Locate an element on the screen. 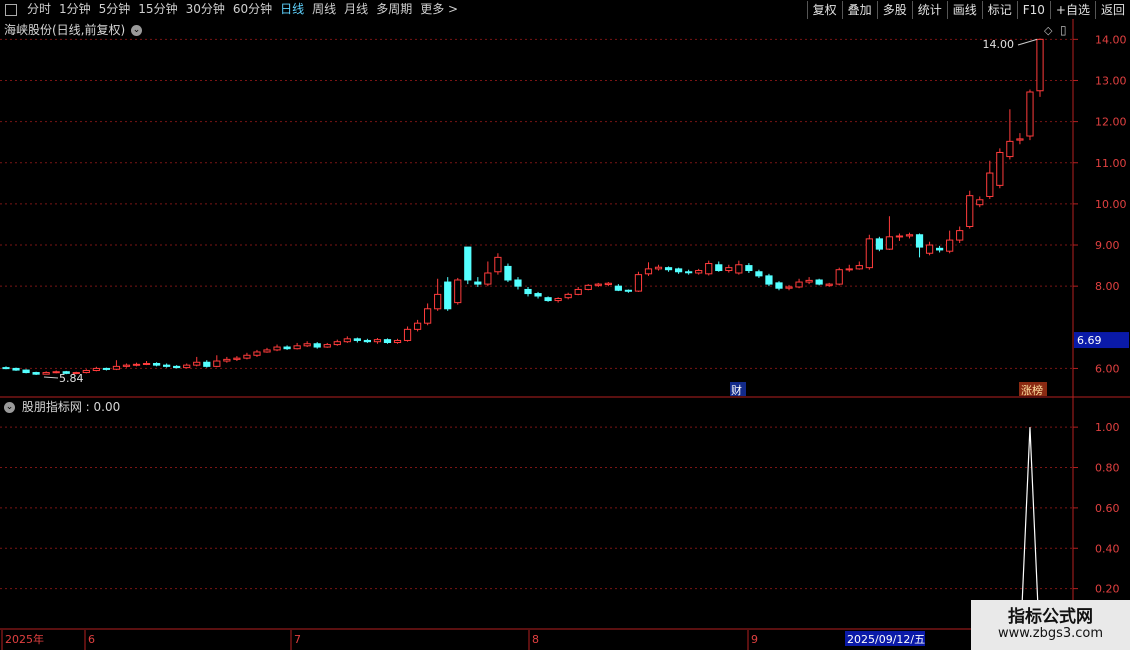 The image size is (1130, 650). period-tab-10: 更多 > is located at coordinates (439, 9).